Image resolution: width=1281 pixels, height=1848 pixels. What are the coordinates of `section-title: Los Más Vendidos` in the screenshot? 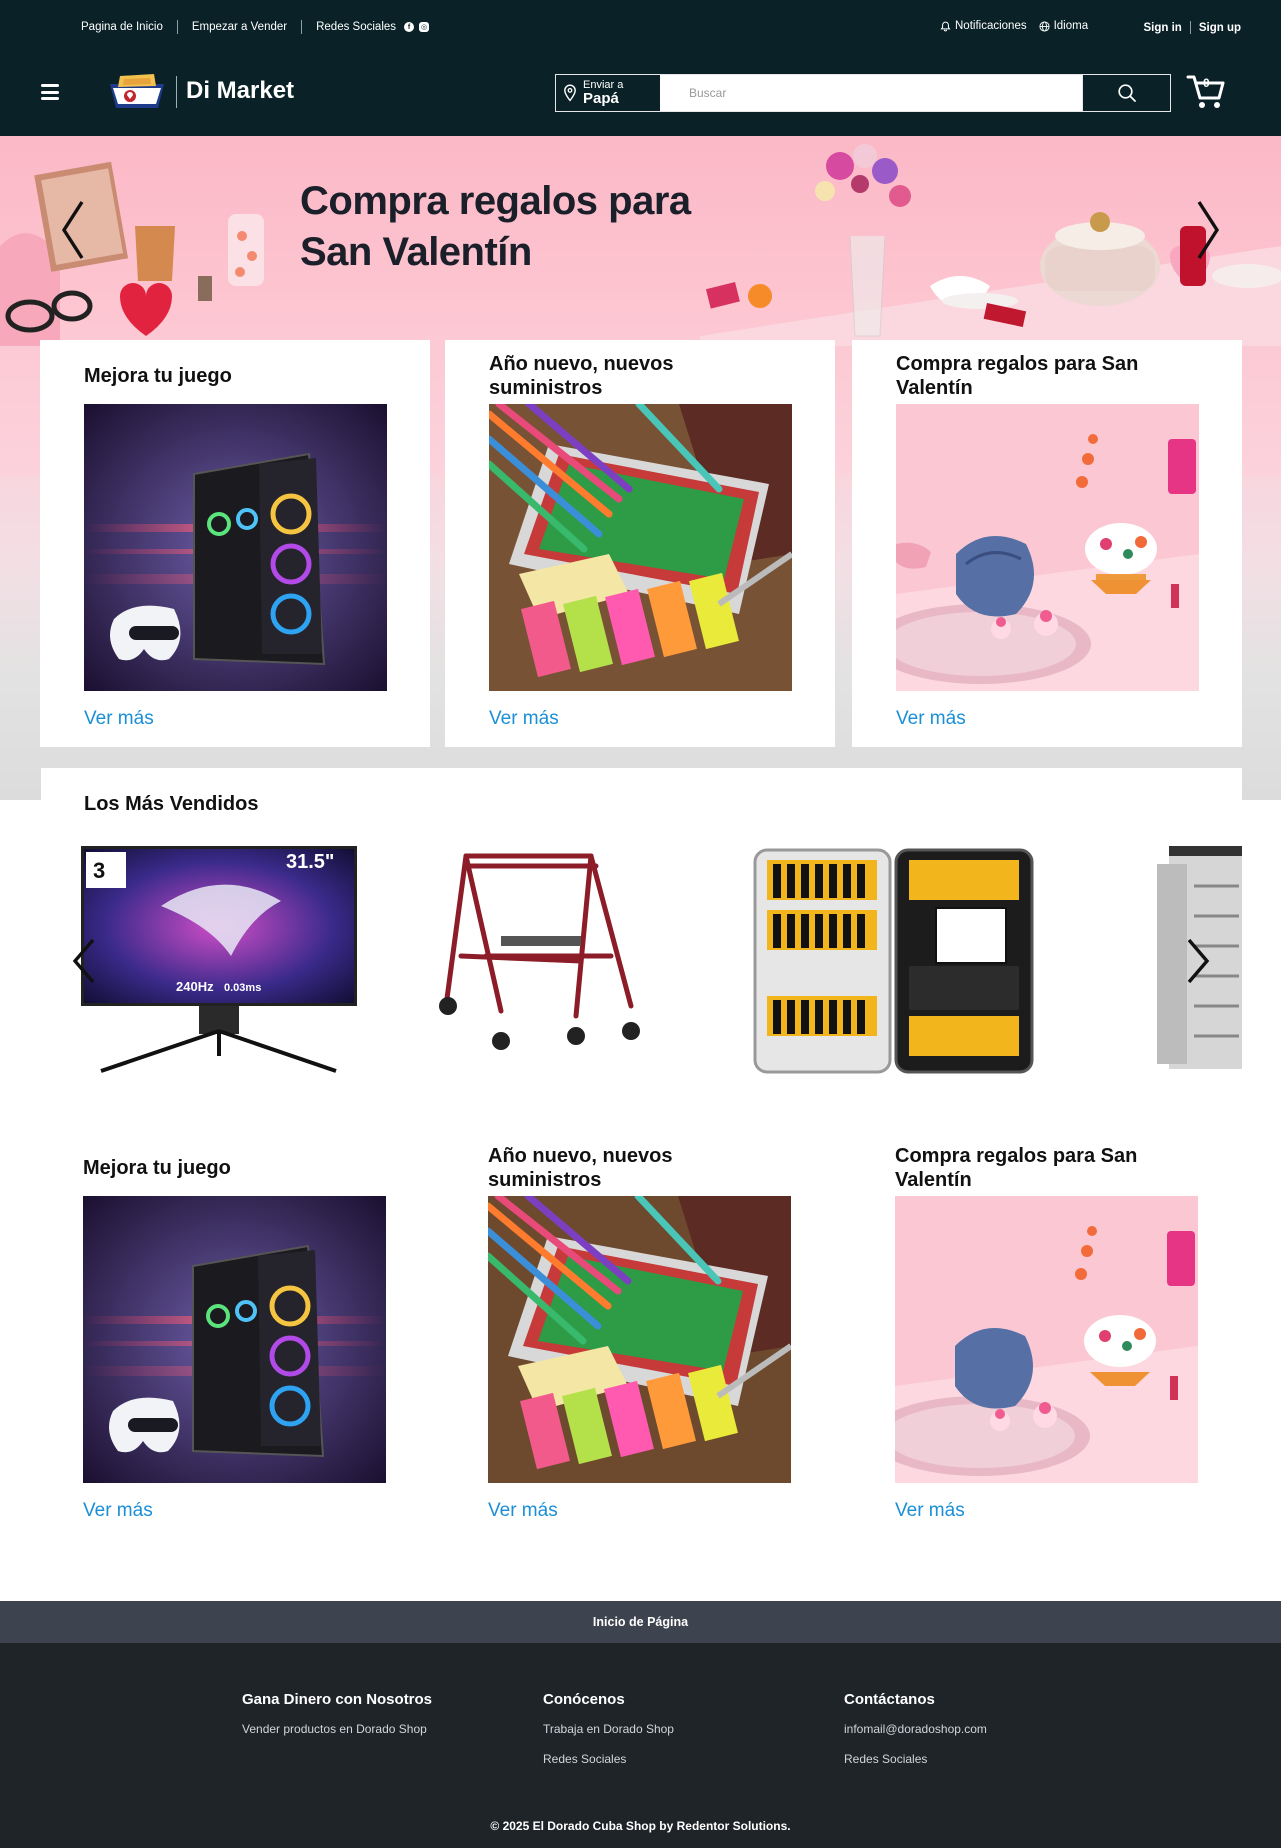 It's located at (171, 804).